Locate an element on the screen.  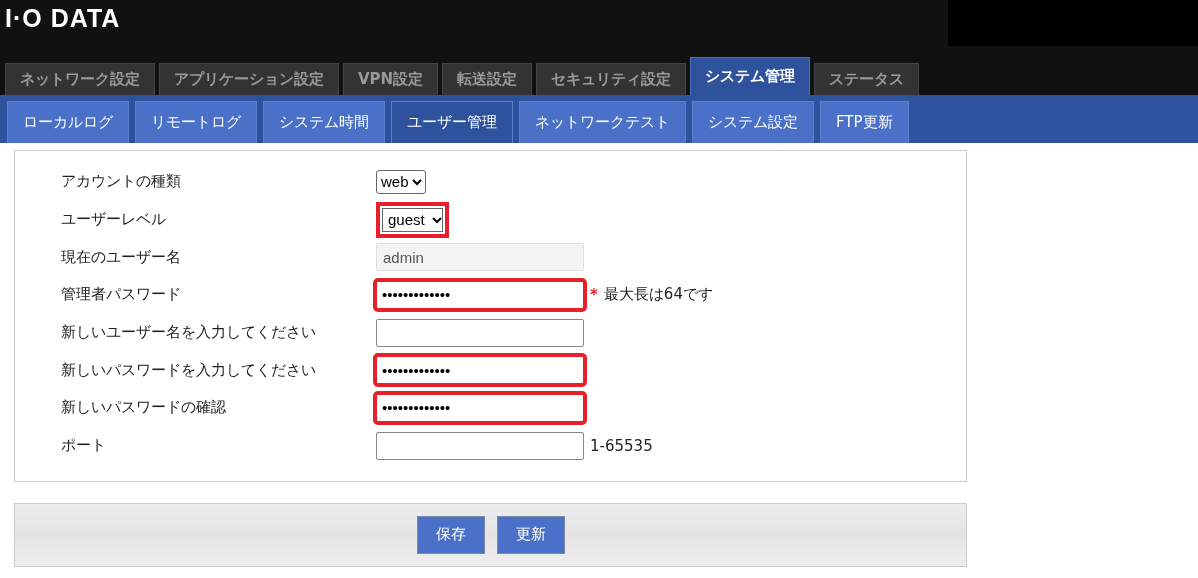
required-mark: * is located at coordinates (594, 294).